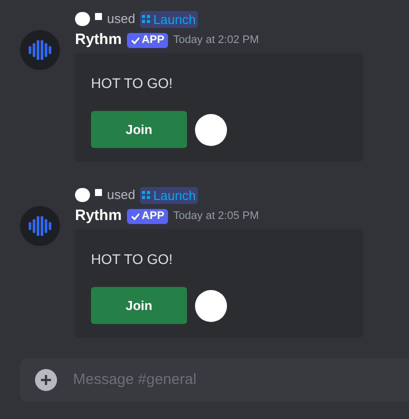 The height and width of the screenshot is (419, 409). What do you see at coordinates (216, 40) in the screenshot?
I see `timestamp: Today at 2:02 PM` at bounding box center [216, 40].